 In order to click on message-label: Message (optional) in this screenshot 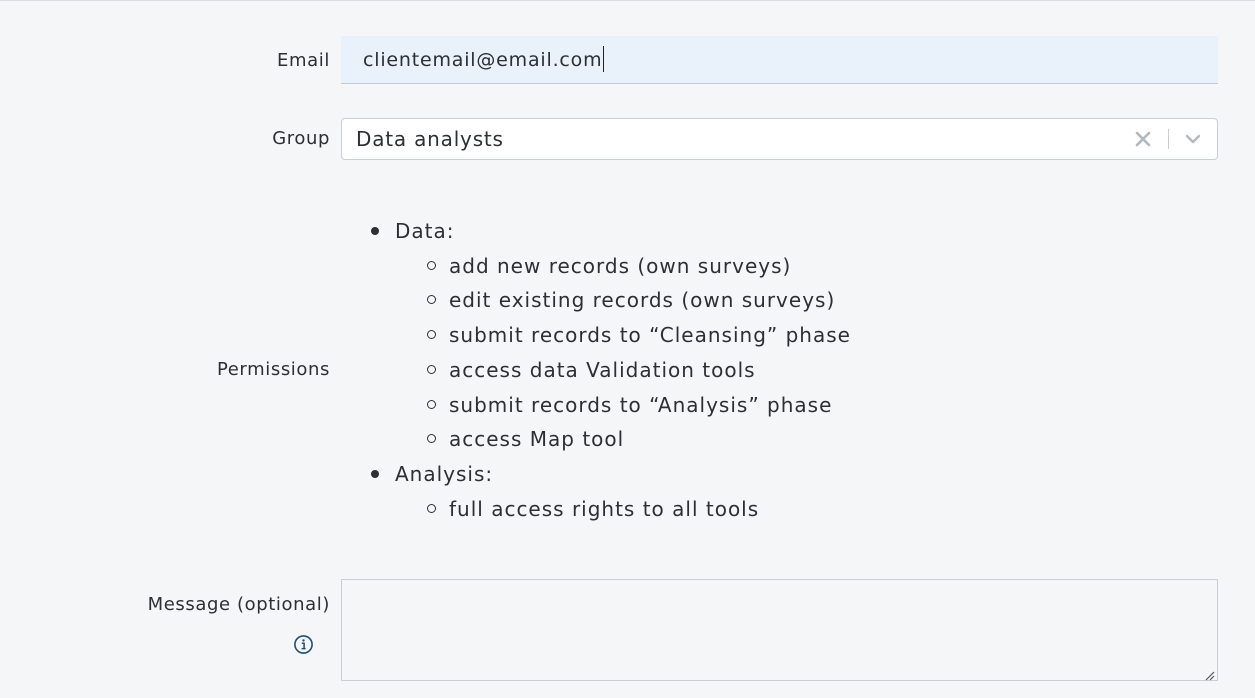, I will do `click(238, 604)`.